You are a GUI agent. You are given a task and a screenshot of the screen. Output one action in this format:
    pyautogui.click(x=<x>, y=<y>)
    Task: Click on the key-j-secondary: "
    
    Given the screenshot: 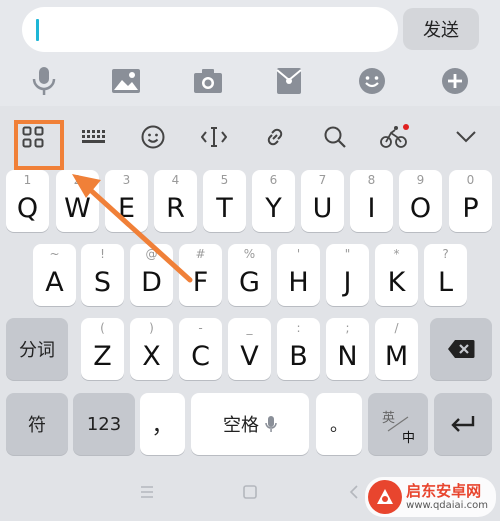 What is the action you would take?
    pyautogui.click(x=347, y=254)
    